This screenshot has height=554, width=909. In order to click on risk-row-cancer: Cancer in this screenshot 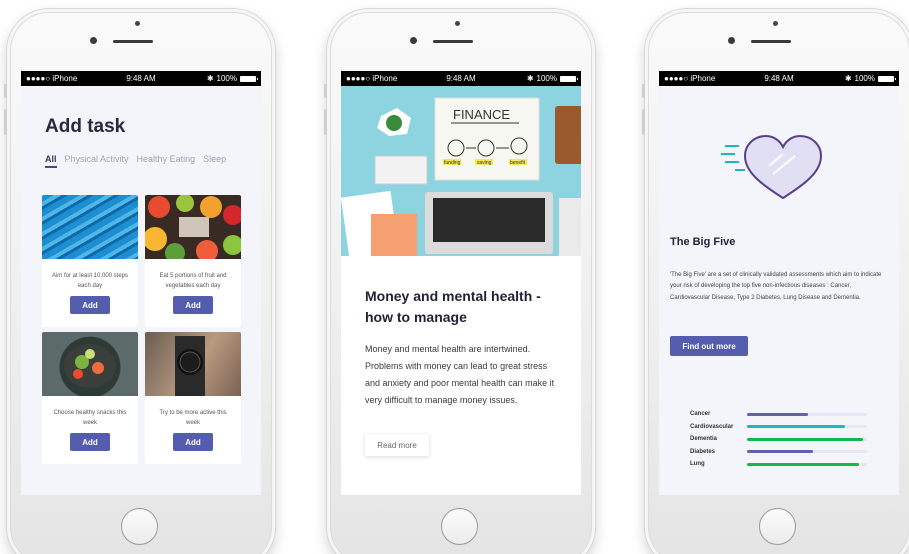, I will do `click(780, 414)`.